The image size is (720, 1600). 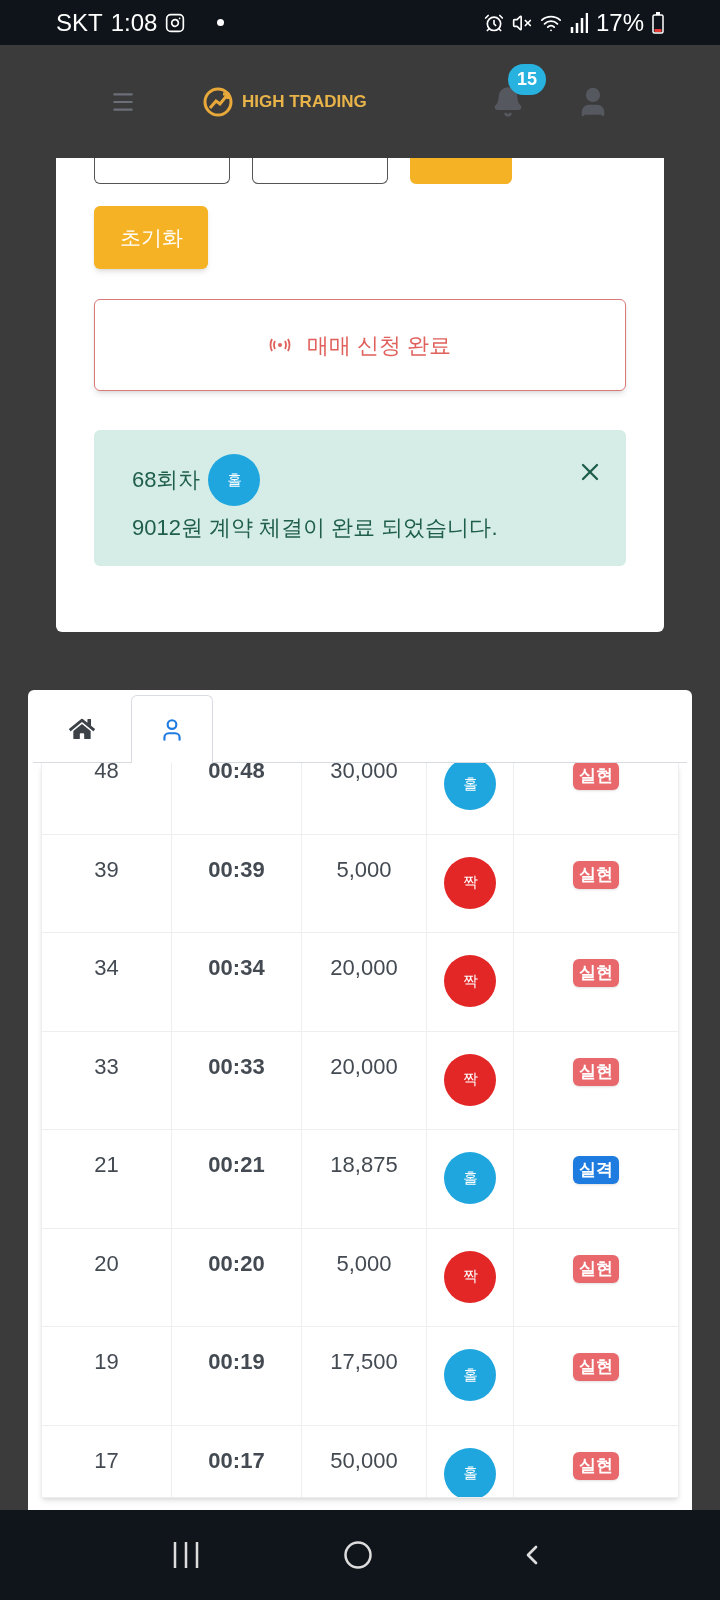 What do you see at coordinates (619, 22) in the screenshot?
I see `battery-level: 17%` at bounding box center [619, 22].